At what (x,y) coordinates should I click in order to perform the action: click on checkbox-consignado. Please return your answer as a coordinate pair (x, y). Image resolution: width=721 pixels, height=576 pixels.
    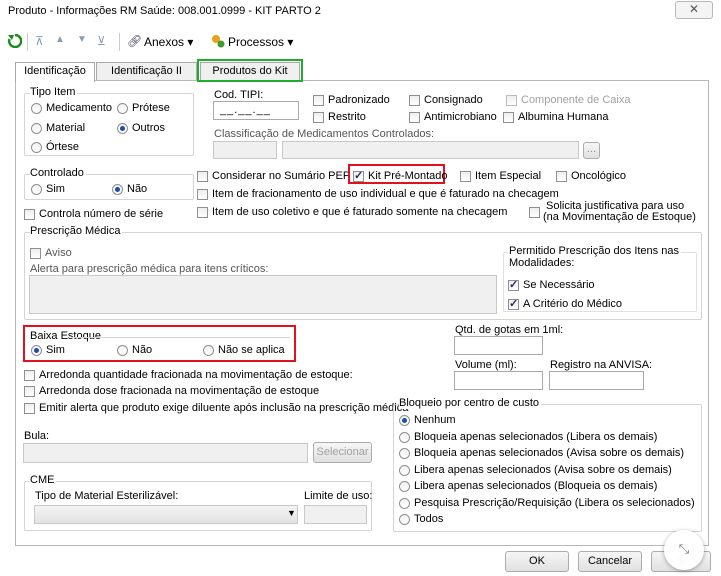
    Looking at the image, I should click on (414, 100).